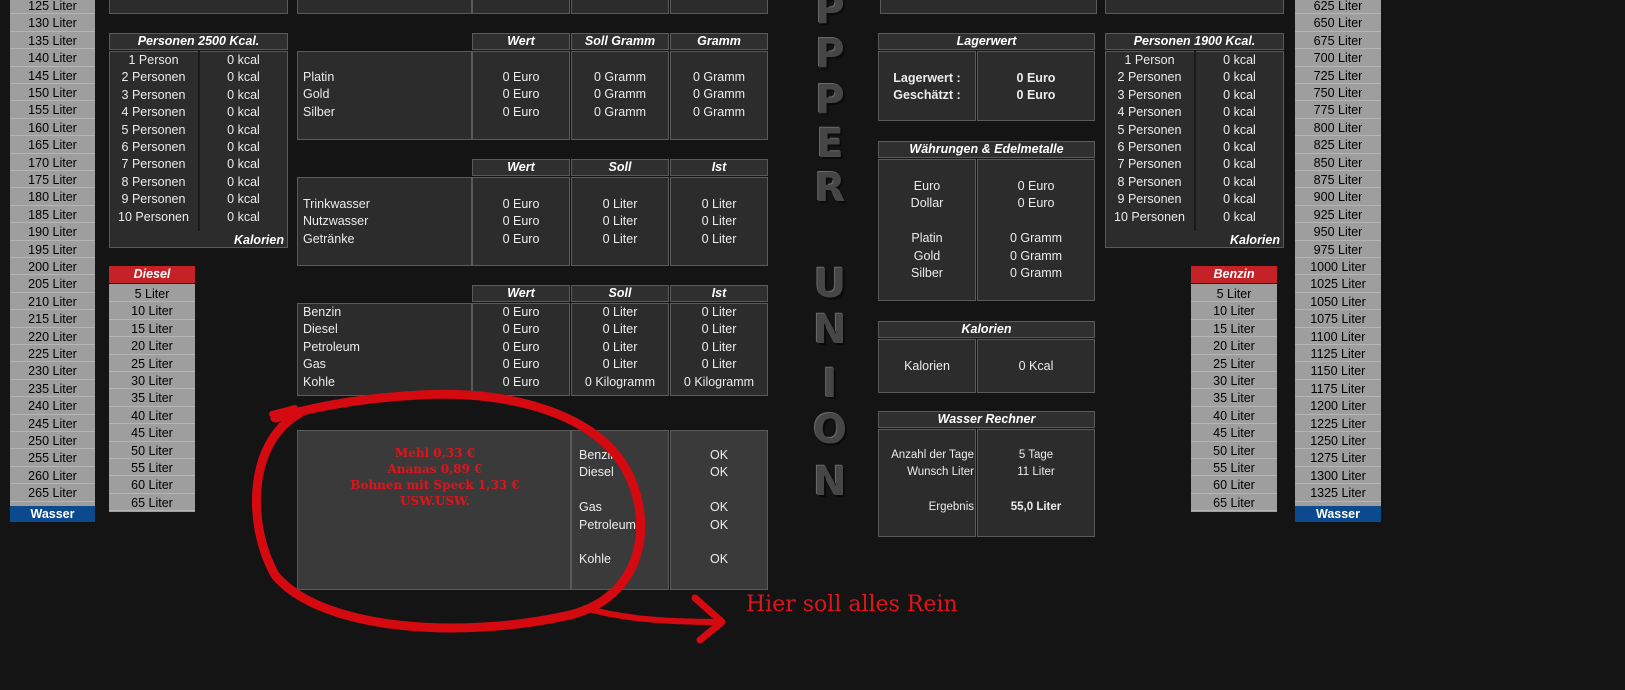 This screenshot has height=690, width=1625. I want to click on water-calc-label: Wunsch Liter, so click(926, 472).